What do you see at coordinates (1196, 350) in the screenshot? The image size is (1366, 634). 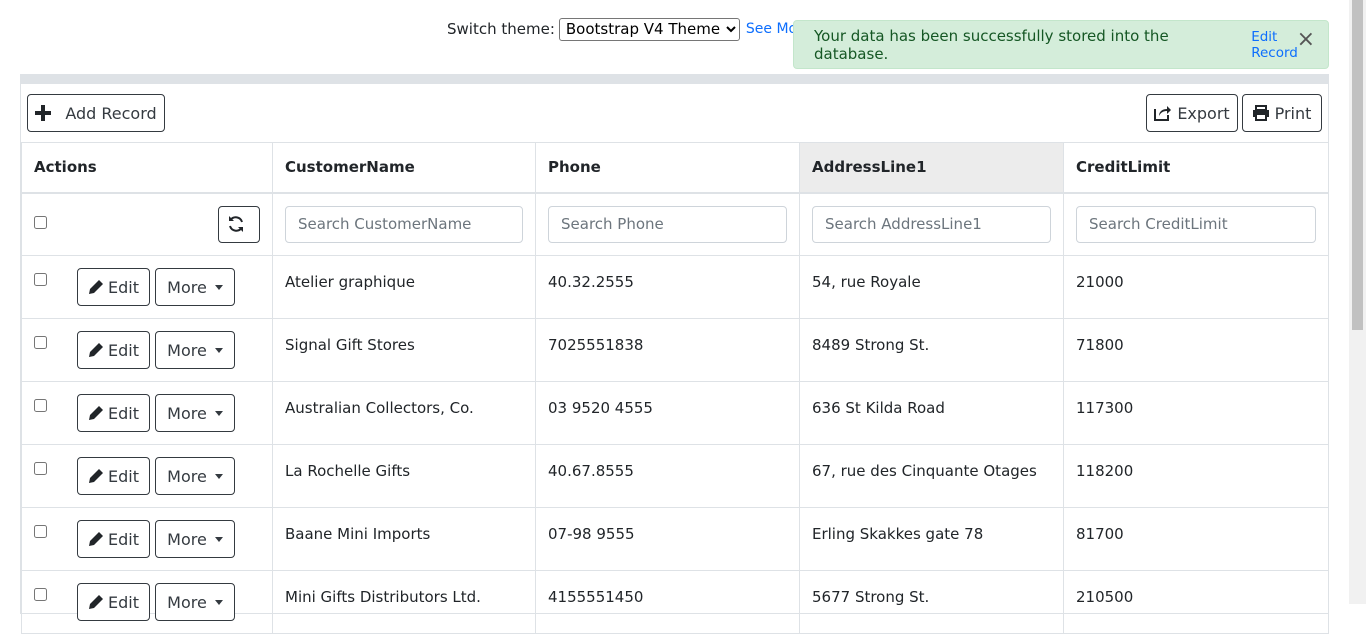 I see `cell-credit-limit: 71800` at bounding box center [1196, 350].